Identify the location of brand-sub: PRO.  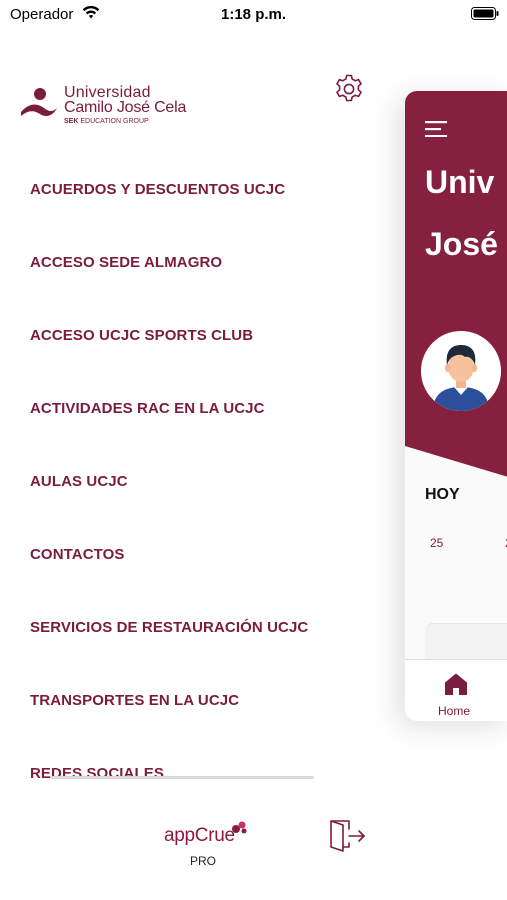
(203, 861).